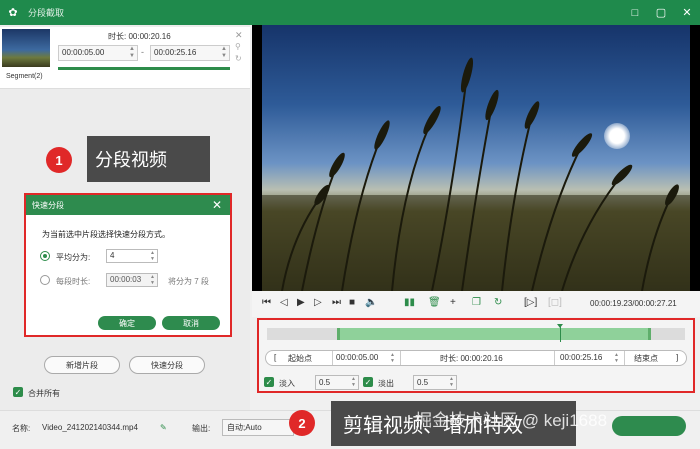 This screenshot has width=700, height=449. I want to click on step-forward-icon: ▷, so click(318, 302).